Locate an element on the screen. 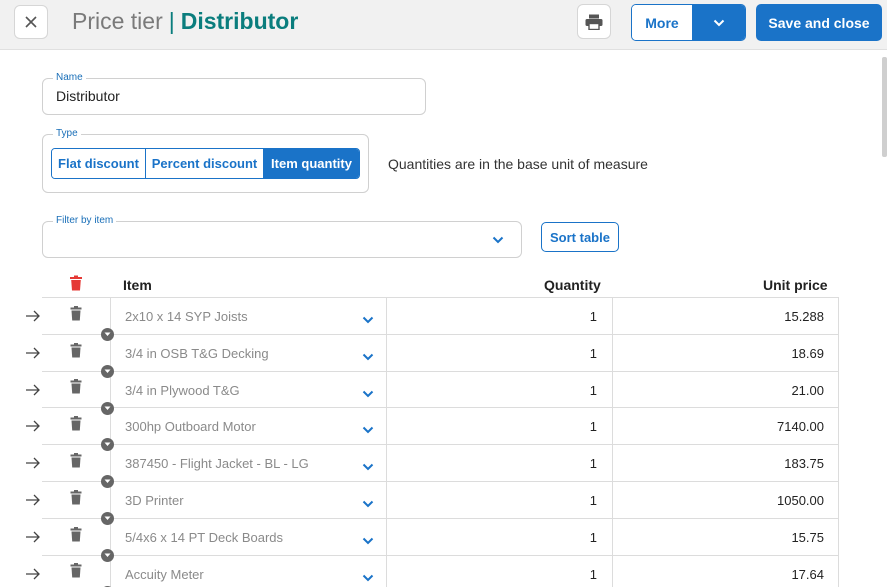 This screenshot has width=887, height=587. table-row: 300hp Outboard Motor 1 7140.00 is located at coordinates (432, 429).